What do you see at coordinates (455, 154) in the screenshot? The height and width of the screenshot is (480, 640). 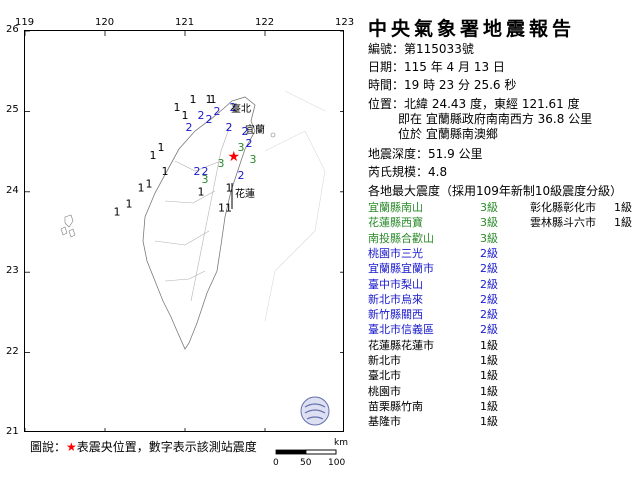 I see `depth-value: 51.9 公里` at bounding box center [455, 154].